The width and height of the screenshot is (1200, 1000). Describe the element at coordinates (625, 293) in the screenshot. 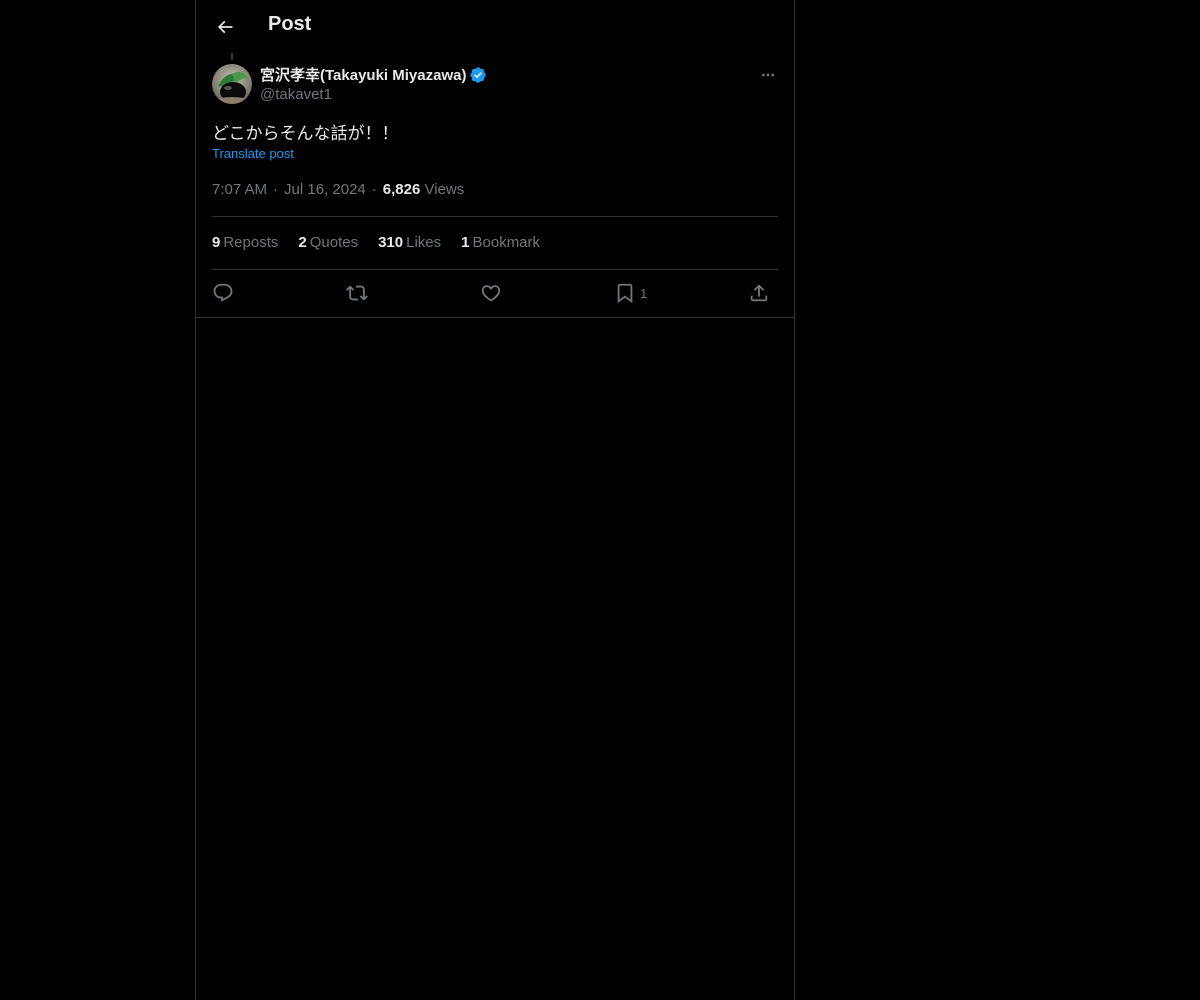

I see `bookmark-icon` at that location.